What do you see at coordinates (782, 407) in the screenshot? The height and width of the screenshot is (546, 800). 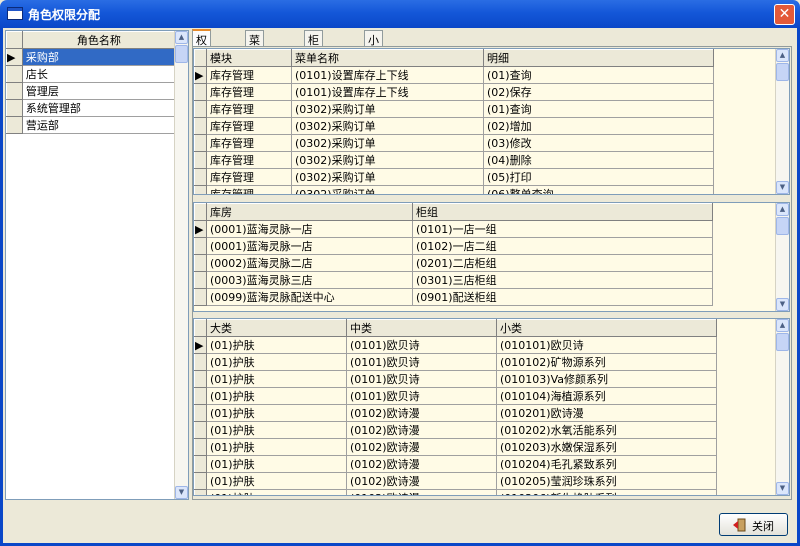 I see `category-grid-scrollbar: ▲ ▼` at bounding box center [782, 407].